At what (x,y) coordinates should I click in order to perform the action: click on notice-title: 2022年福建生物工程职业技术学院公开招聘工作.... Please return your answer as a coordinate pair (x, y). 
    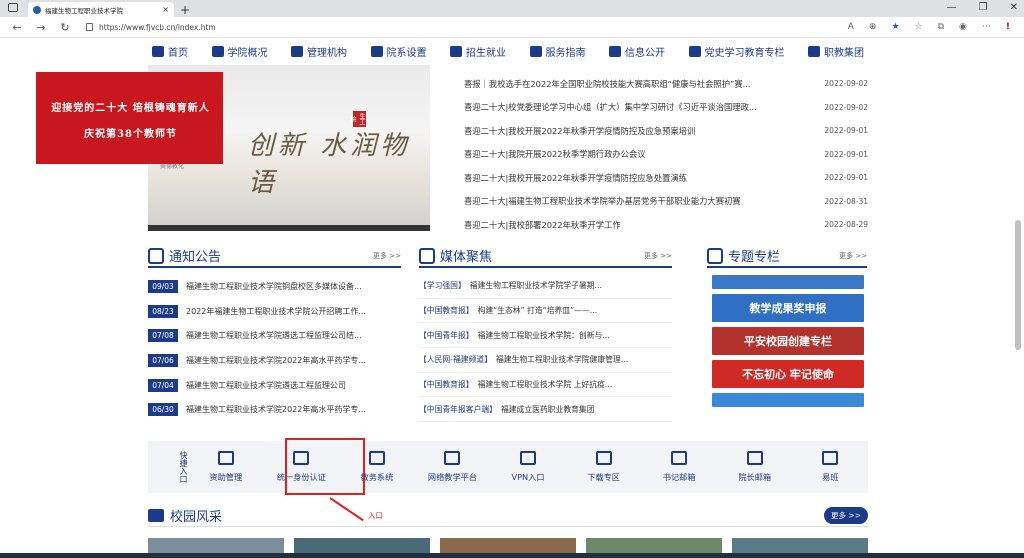
    Looking at the image, I should click on (276, 311).